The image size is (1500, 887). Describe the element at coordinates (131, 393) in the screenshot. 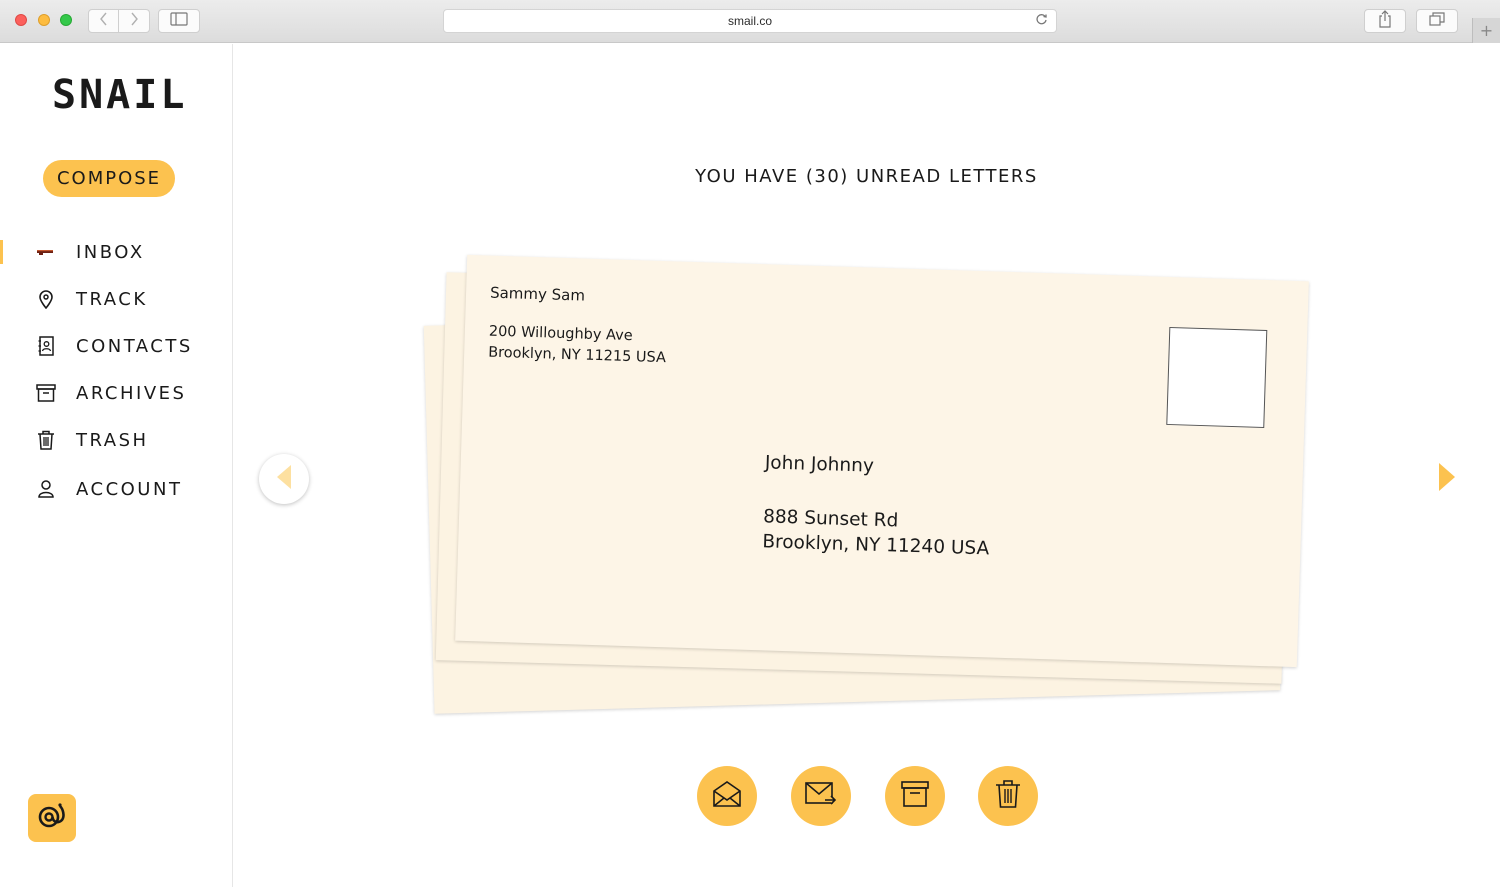

I see `sidebar-item-label: ARCHIVES` at that location.